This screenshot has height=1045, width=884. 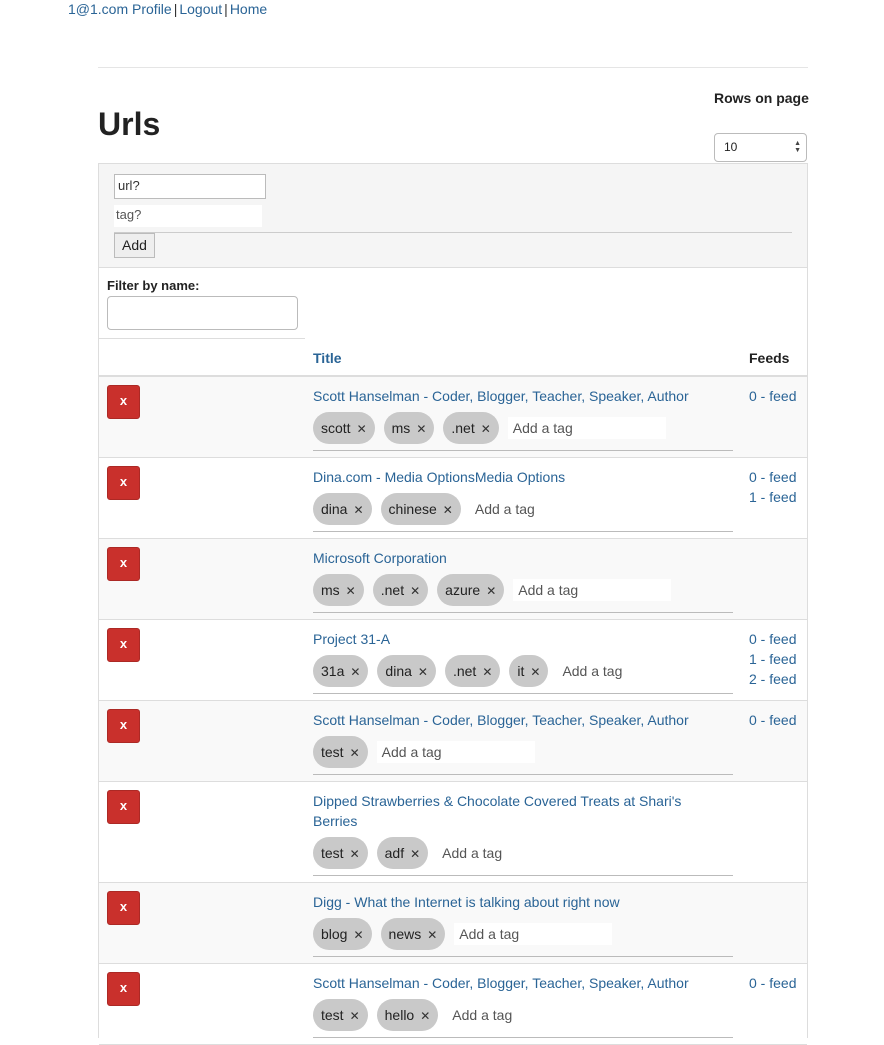 I want to click on tag-chip: 31a ✕, so click(x=341, y=671).